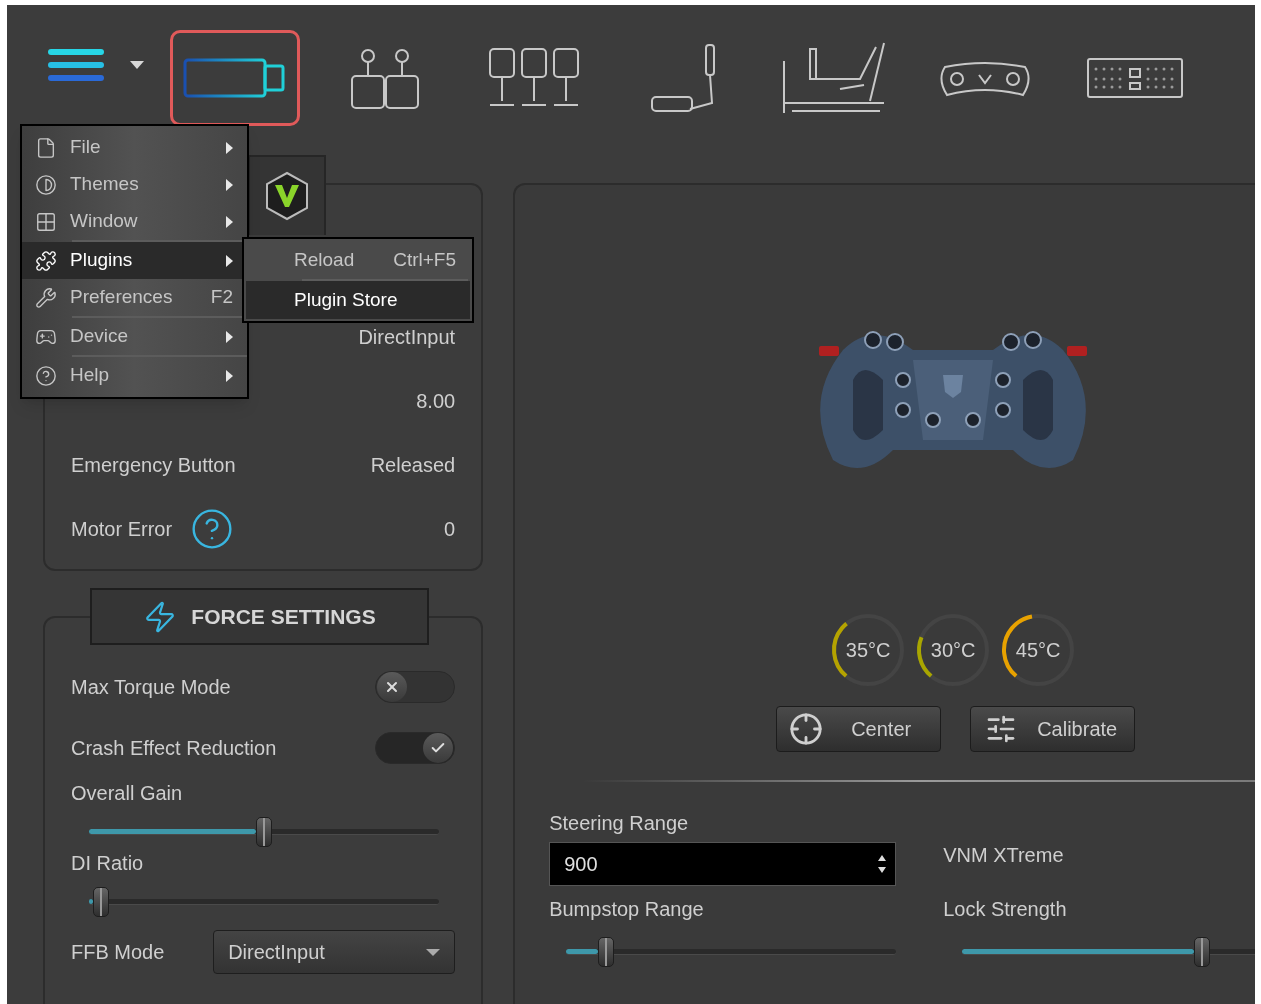 The height and width of the screenshot is (1004, 1261). I want to click on target-icon, so click(806, 729).